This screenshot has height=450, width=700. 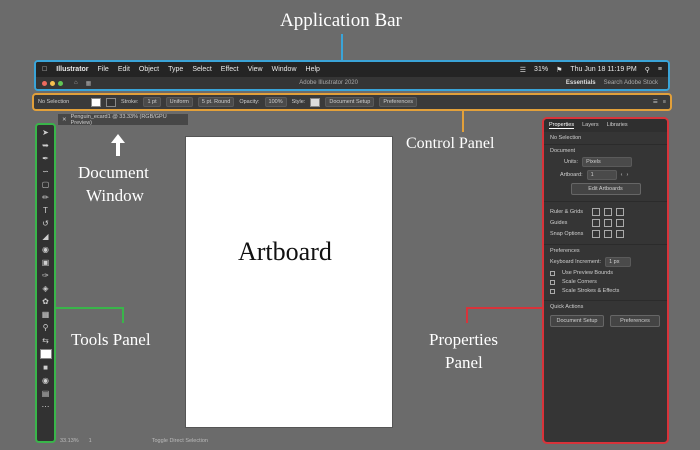 What do you see at coordinates (46, 406) in the screenshot?
I see `more-tools-icon: ⋯` at bounding box center [46, 406].